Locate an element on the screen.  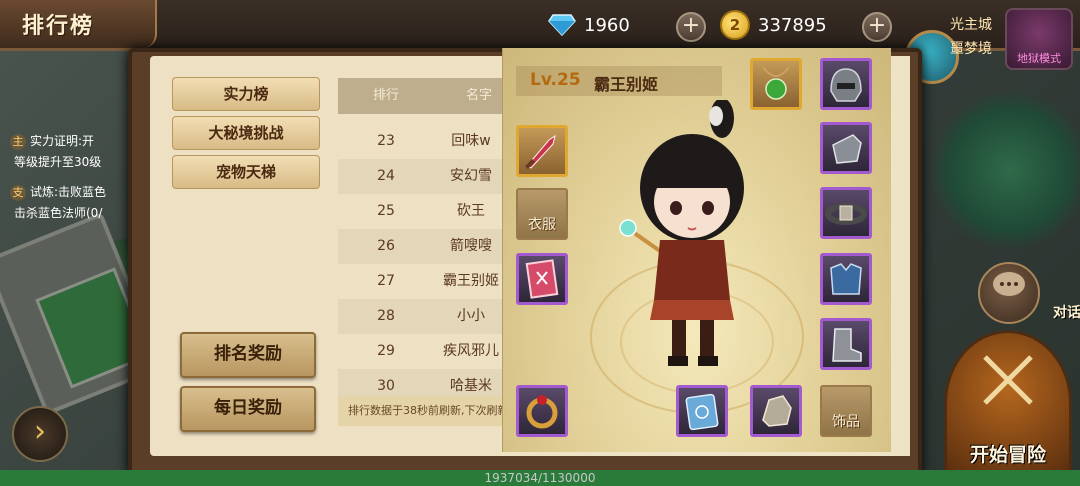
tab-secret-realm: 大秘境挑战 is located at coordinates (246, 133).